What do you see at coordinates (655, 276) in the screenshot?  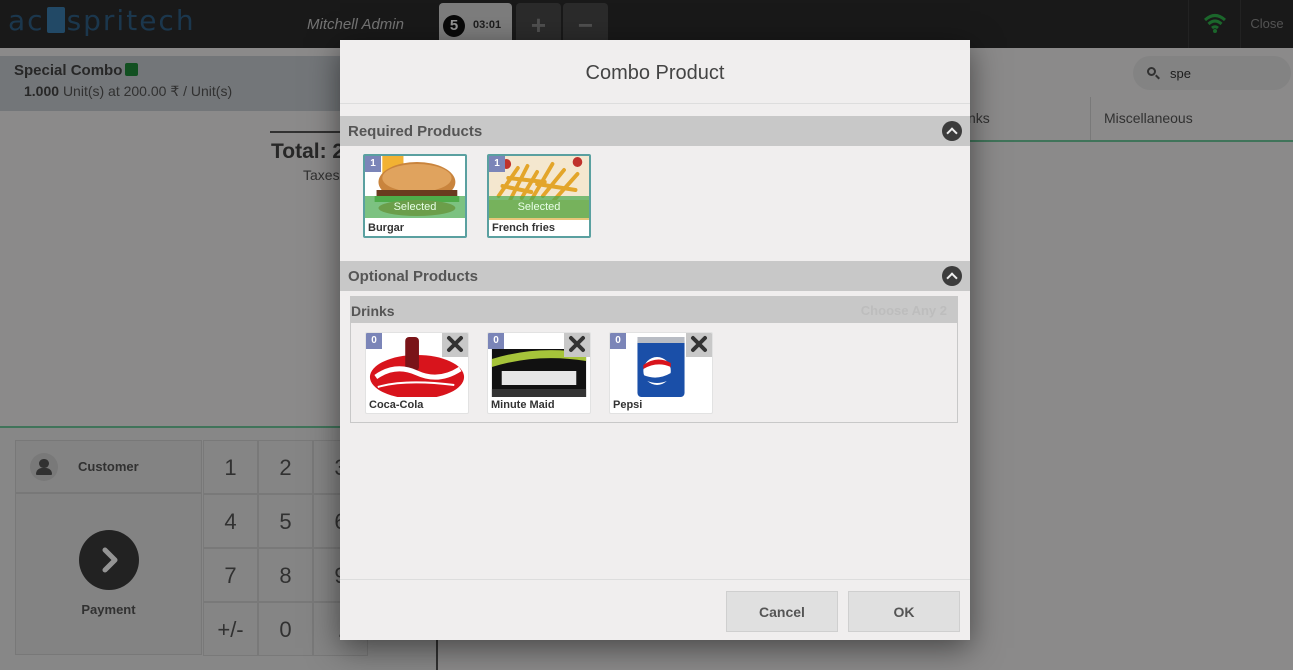 I see `optional-products-header: Optional Products` at bounding box center [655, 276].